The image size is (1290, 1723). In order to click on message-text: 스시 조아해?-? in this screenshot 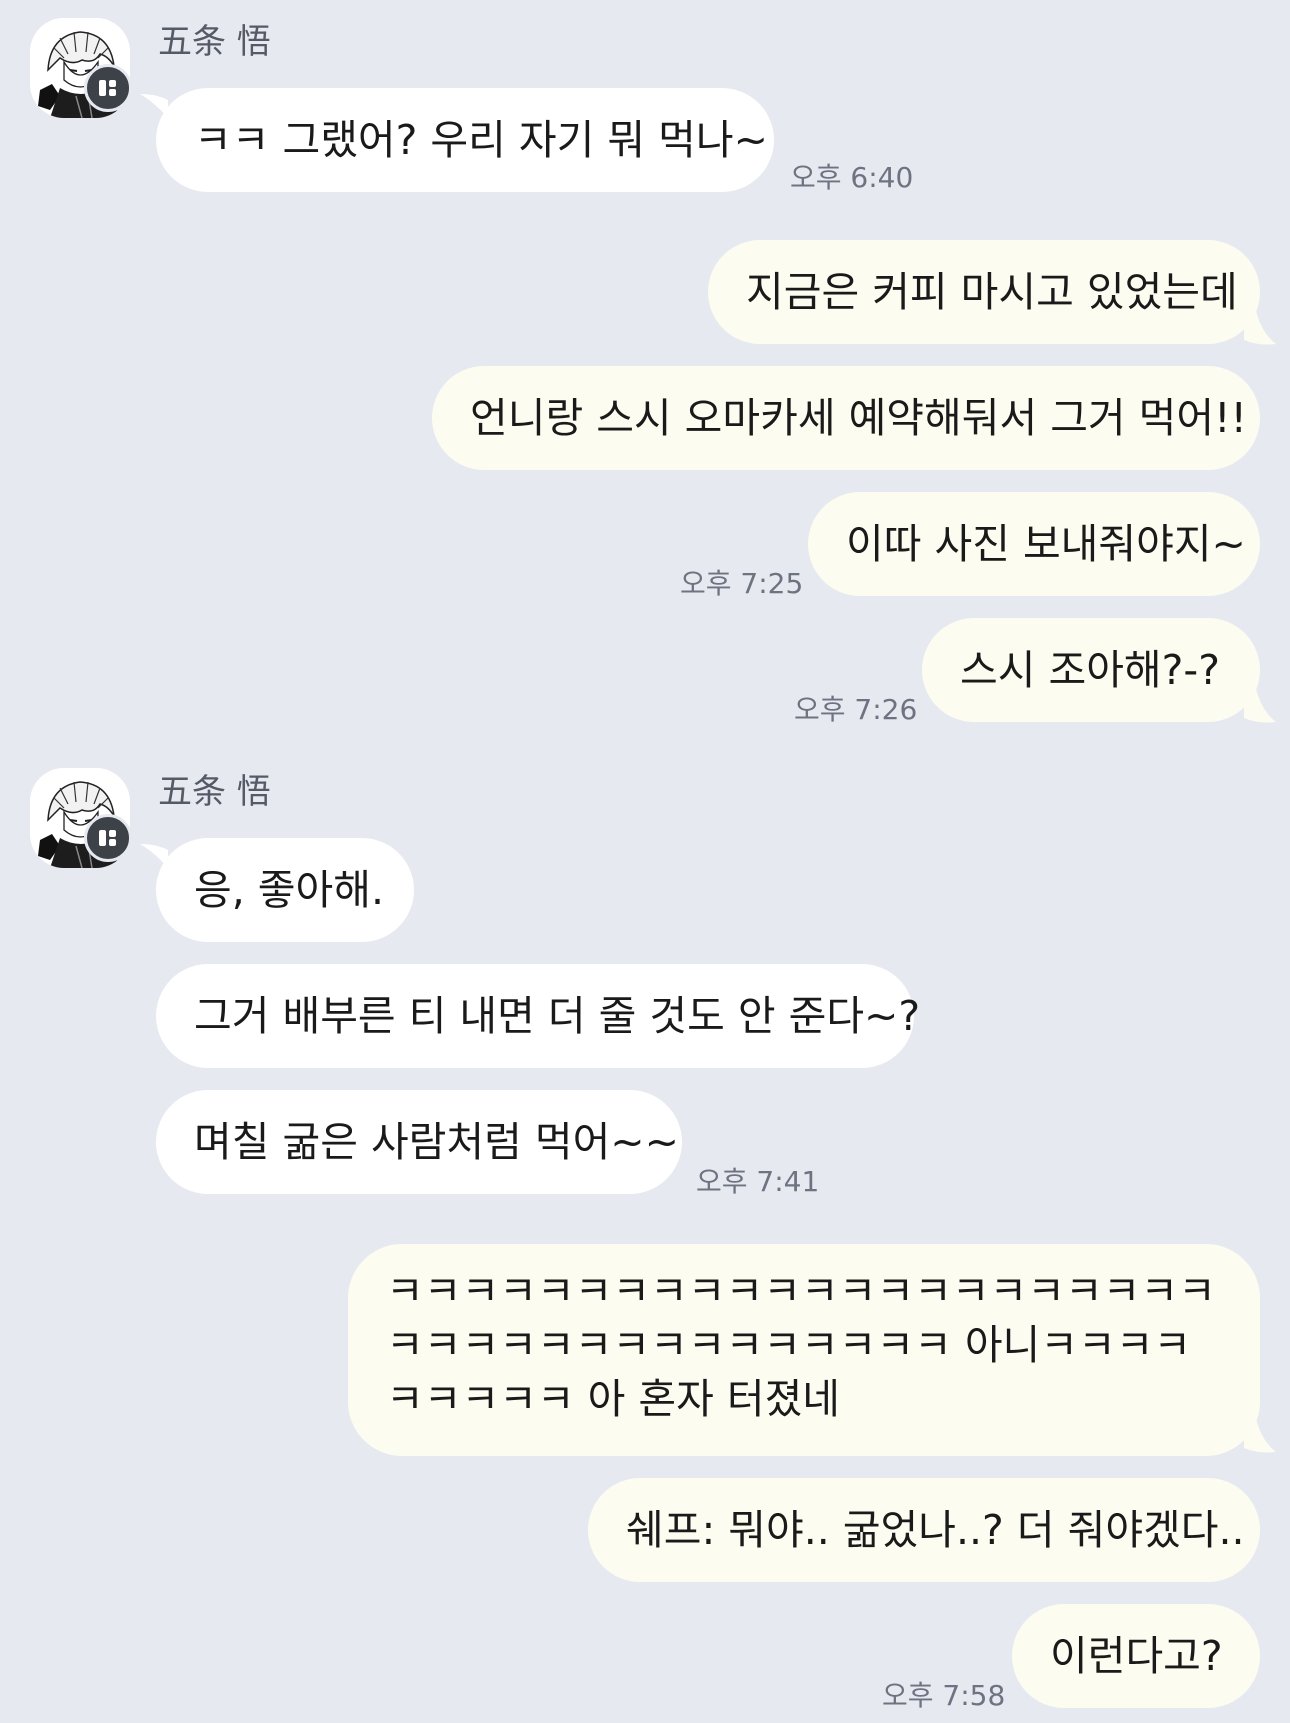, I will do `click(1090, 670)`.